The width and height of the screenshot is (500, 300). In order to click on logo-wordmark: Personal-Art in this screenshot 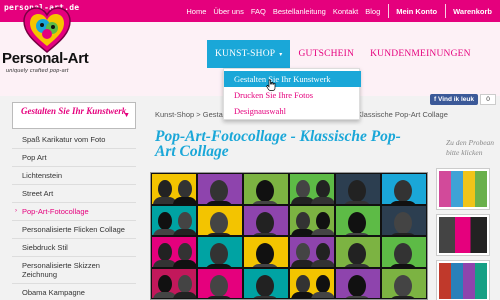, I will do `click(45, 58)`.